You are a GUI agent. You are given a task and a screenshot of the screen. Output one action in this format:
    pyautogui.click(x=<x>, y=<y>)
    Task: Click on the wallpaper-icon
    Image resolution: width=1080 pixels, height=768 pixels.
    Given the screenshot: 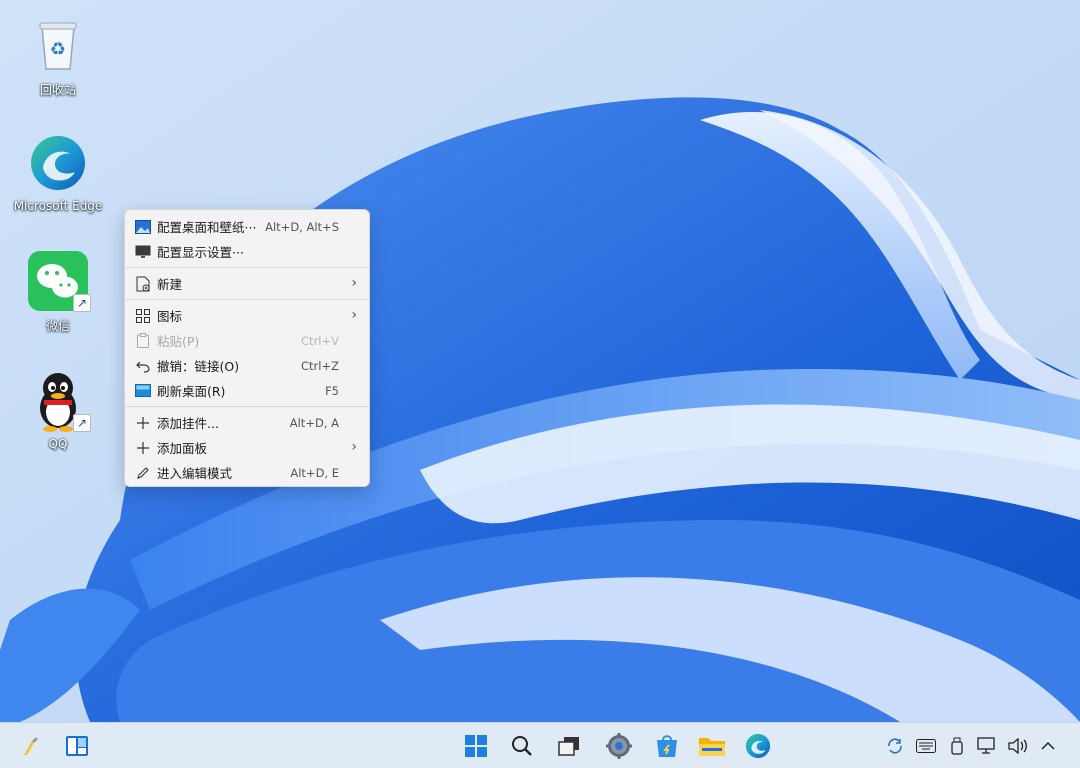 What is the action you would take?
    pyautogui.click(x=143, y=227)
    